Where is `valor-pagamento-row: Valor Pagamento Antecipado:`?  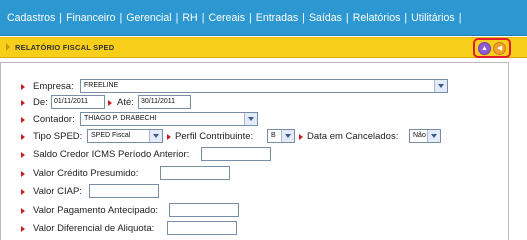
valor-pagamento-row: Valor Pagamento Antecipado: is located at coordinates (255, 211).